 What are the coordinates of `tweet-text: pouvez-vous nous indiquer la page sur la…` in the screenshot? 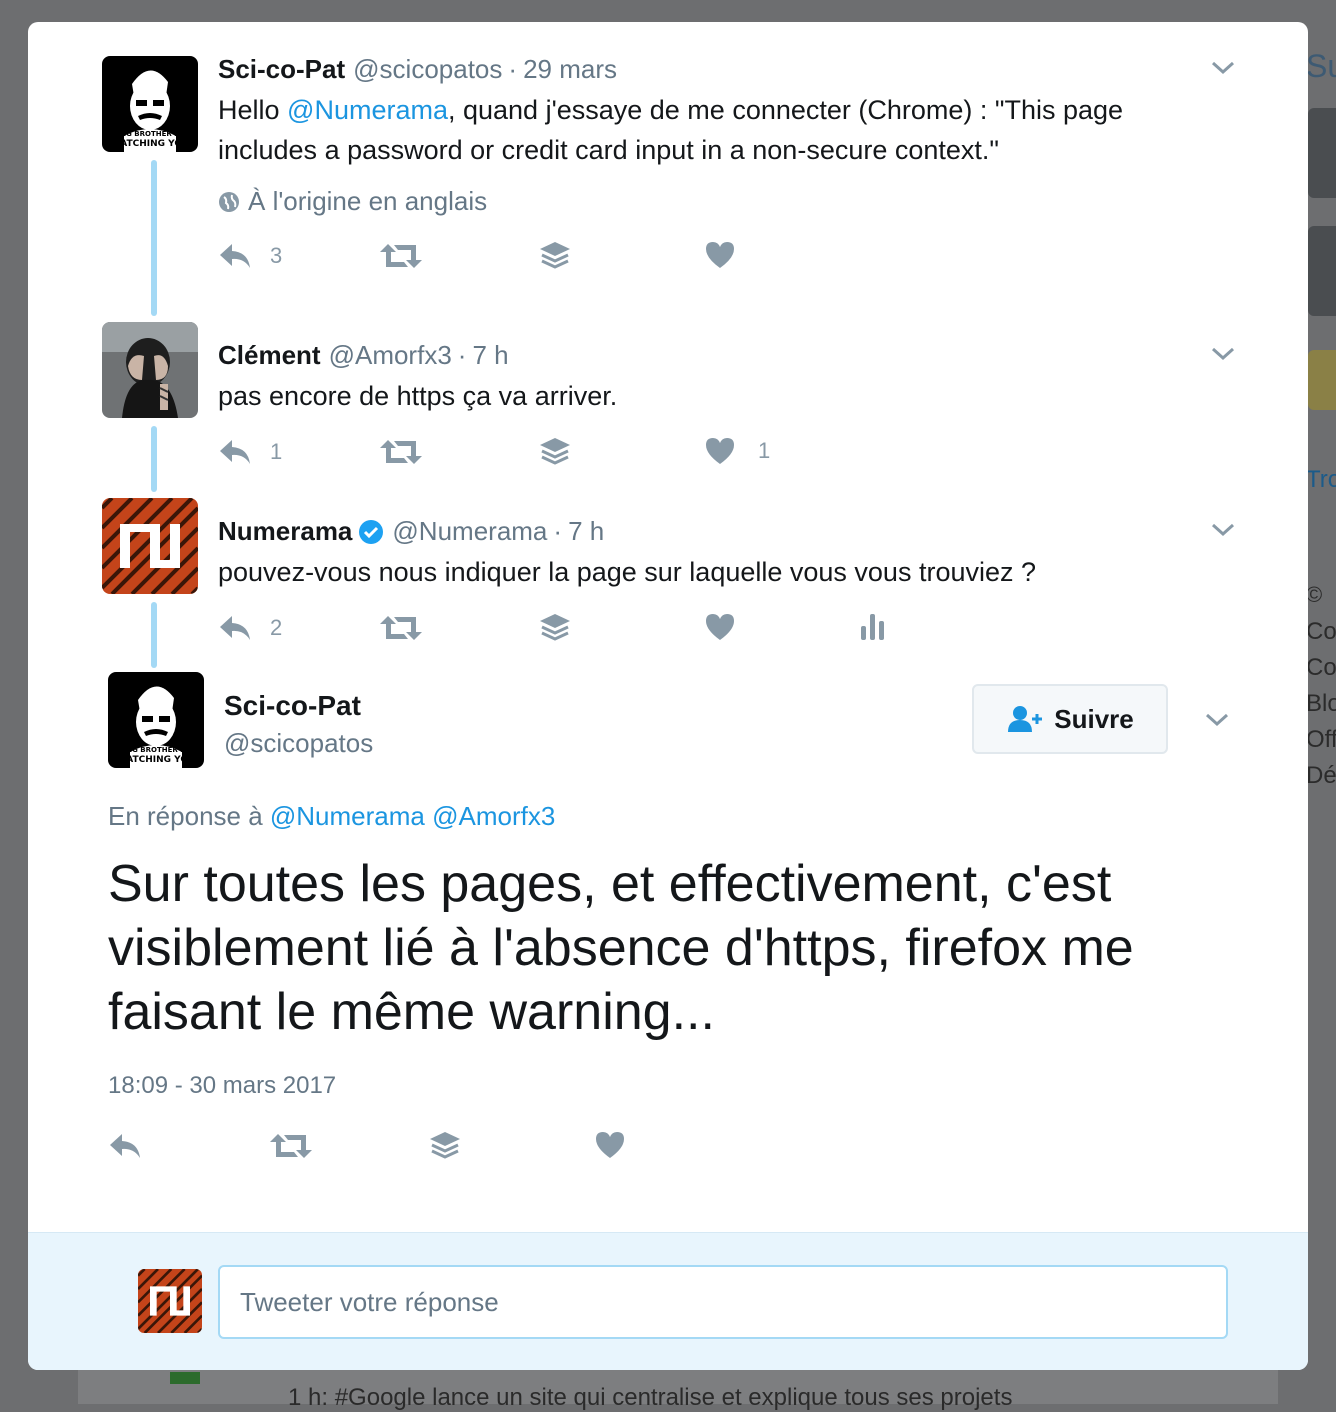 It's located at (627, 572).